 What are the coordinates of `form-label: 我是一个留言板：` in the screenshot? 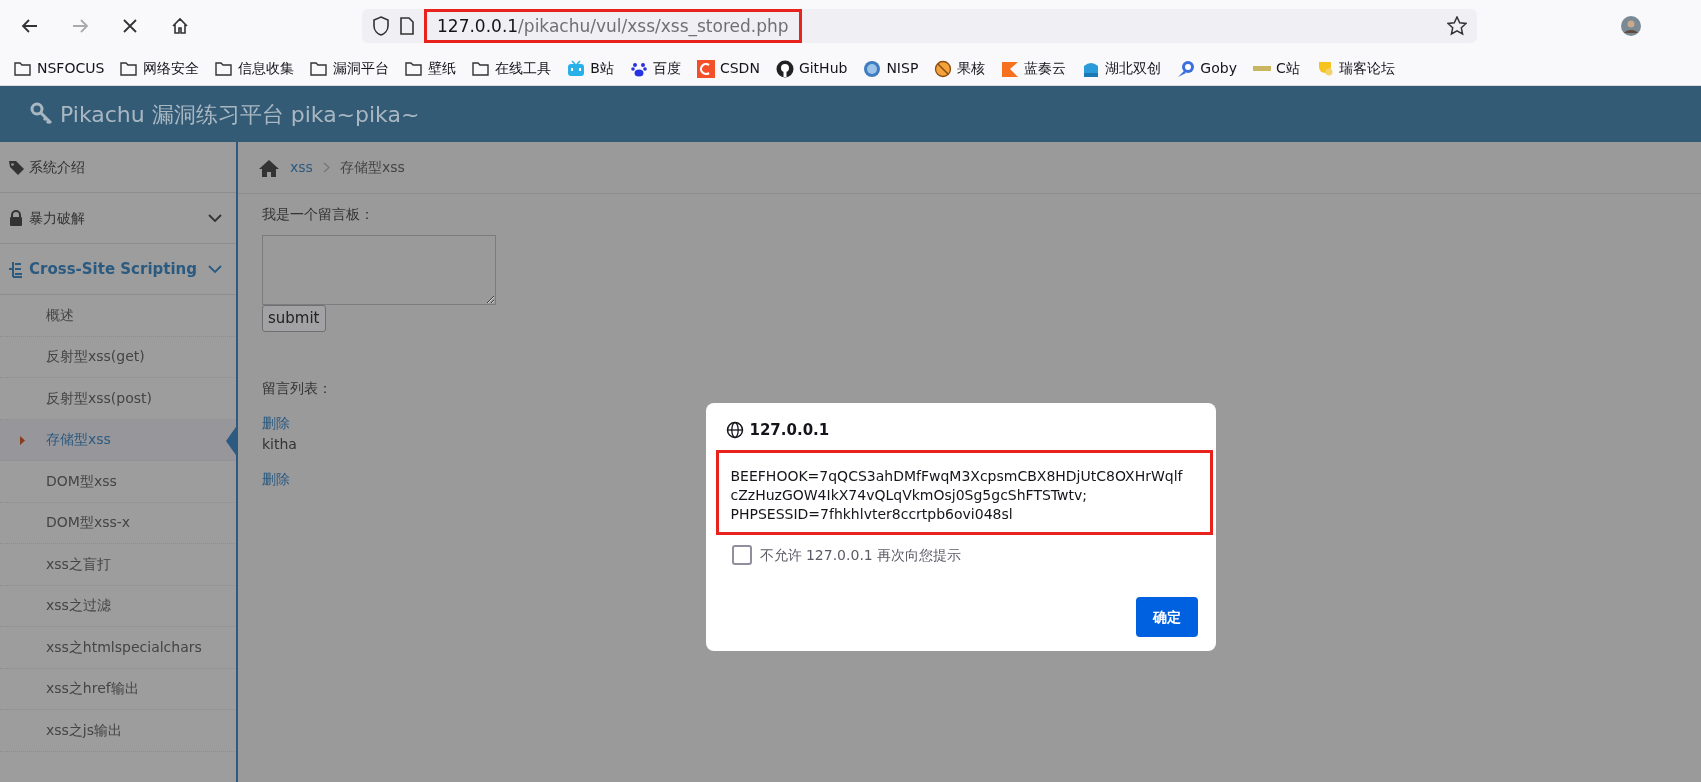 It's located at (318, 214).